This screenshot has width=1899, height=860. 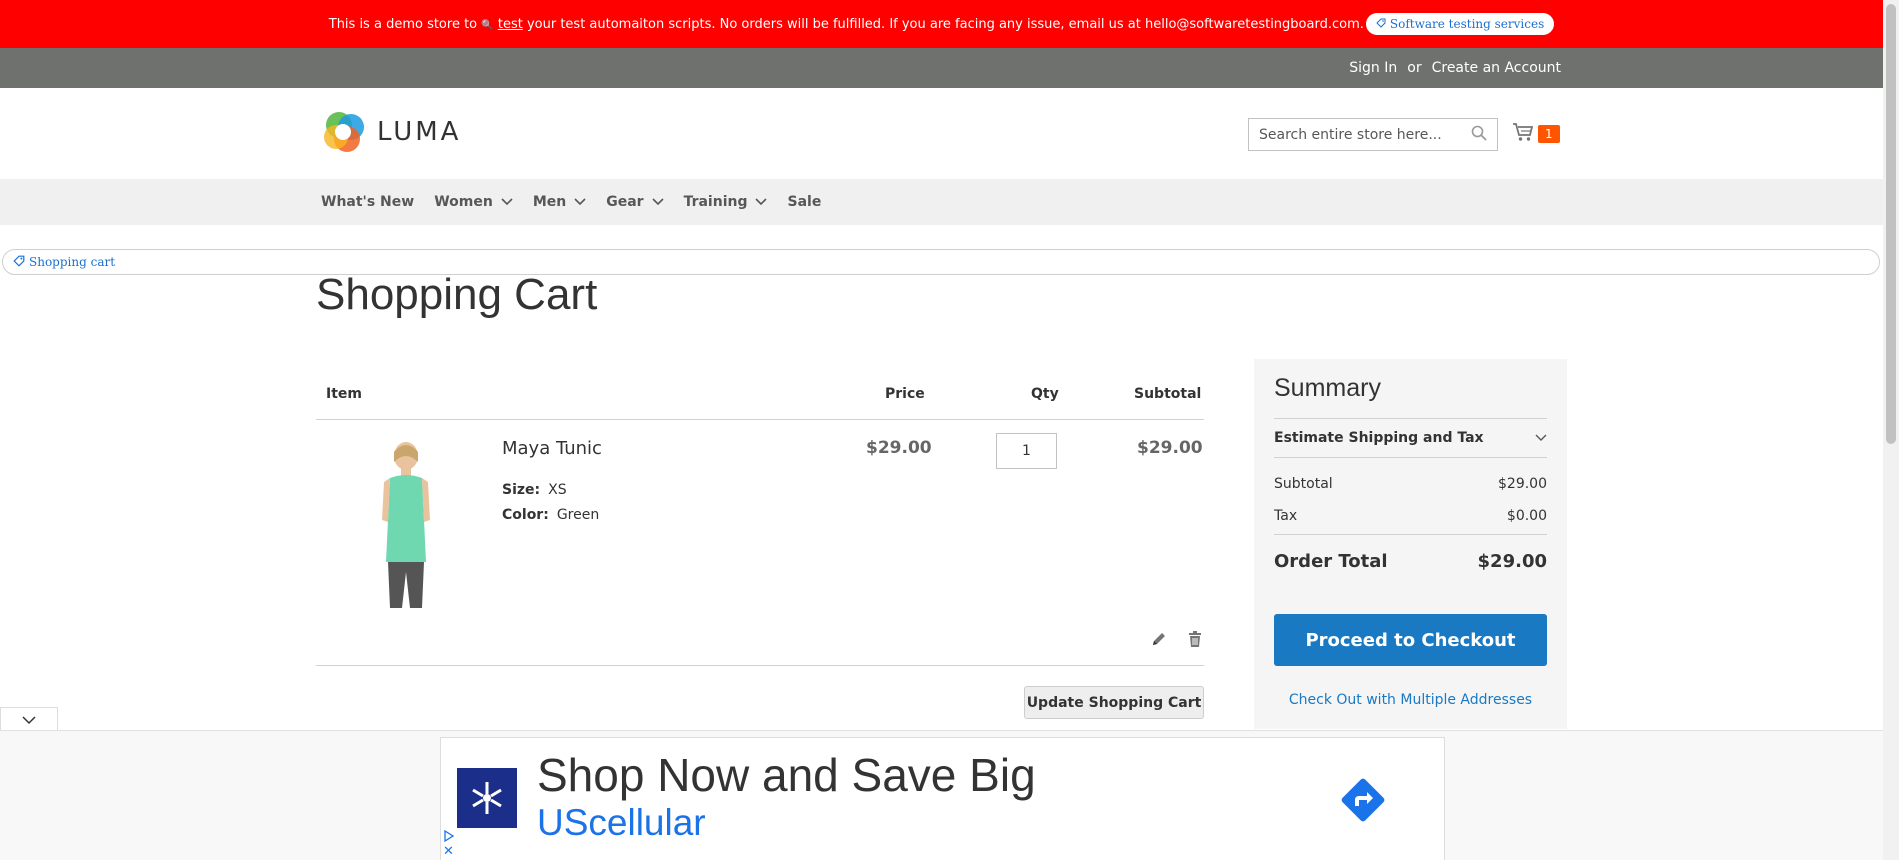 I want to click on nav-item-men: Men, so click(x=559, y=202).